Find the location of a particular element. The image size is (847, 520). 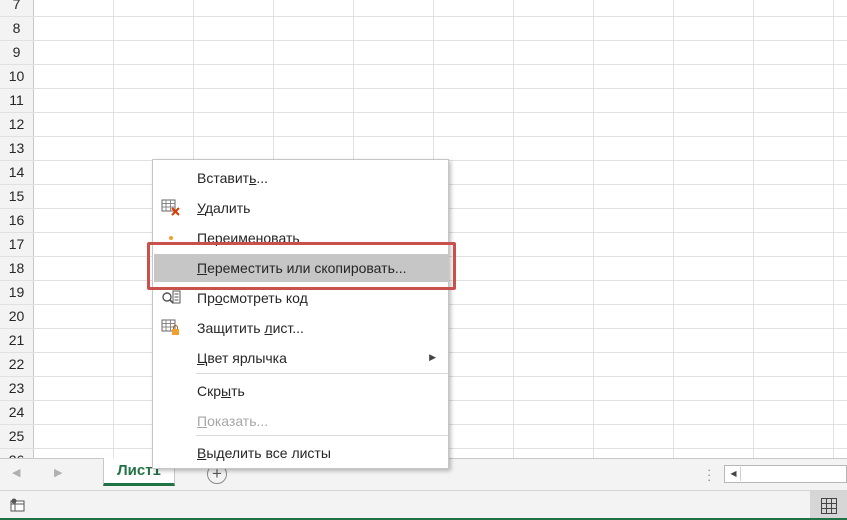

status-bar is located at coordinates (423, 505).